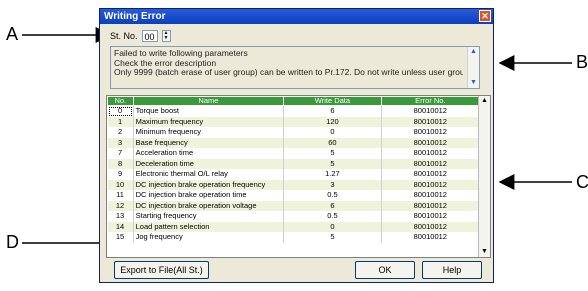 Image resolution: width=588 pixels, height=291 pixels. What do you see at coordinates (120, 121) in the screenshot?
I see `cell-no: 1` at bounding box center [120, 121].